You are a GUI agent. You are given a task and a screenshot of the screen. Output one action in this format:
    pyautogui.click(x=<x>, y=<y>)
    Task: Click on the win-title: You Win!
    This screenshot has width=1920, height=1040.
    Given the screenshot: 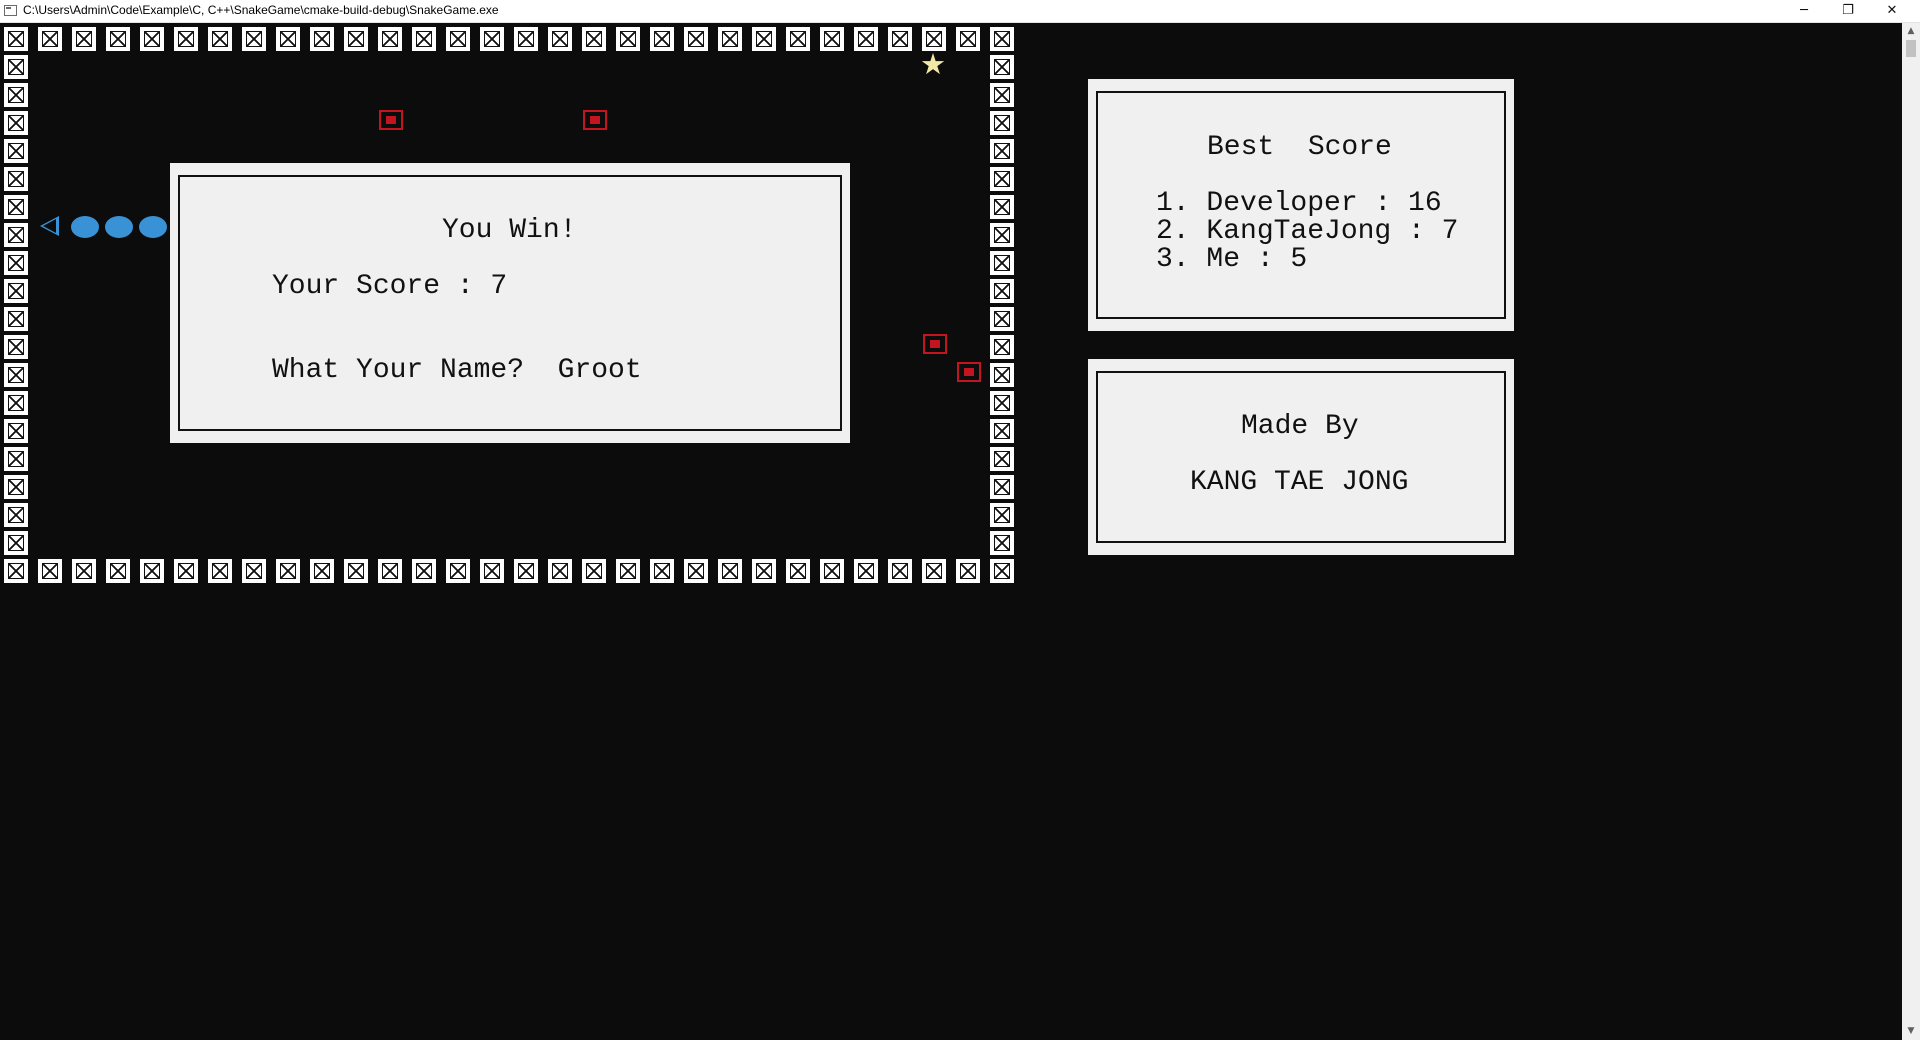 What is the action you would take?
    pyautogui.click(x=509, y=230)
    